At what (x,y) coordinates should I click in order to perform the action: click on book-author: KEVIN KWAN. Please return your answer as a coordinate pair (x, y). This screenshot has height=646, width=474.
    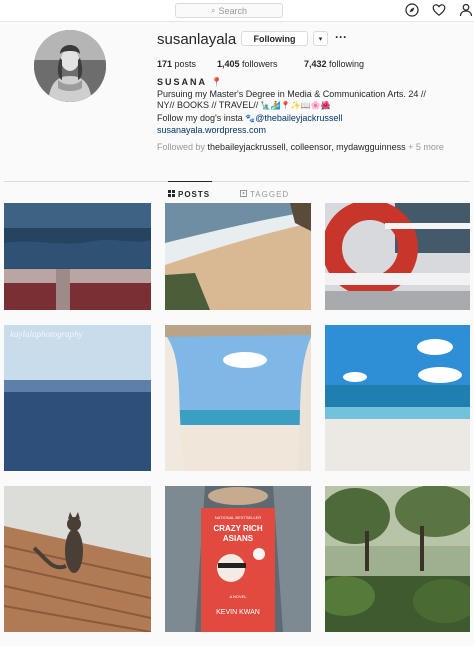
    Looking at the image, I should click on (238, 612).